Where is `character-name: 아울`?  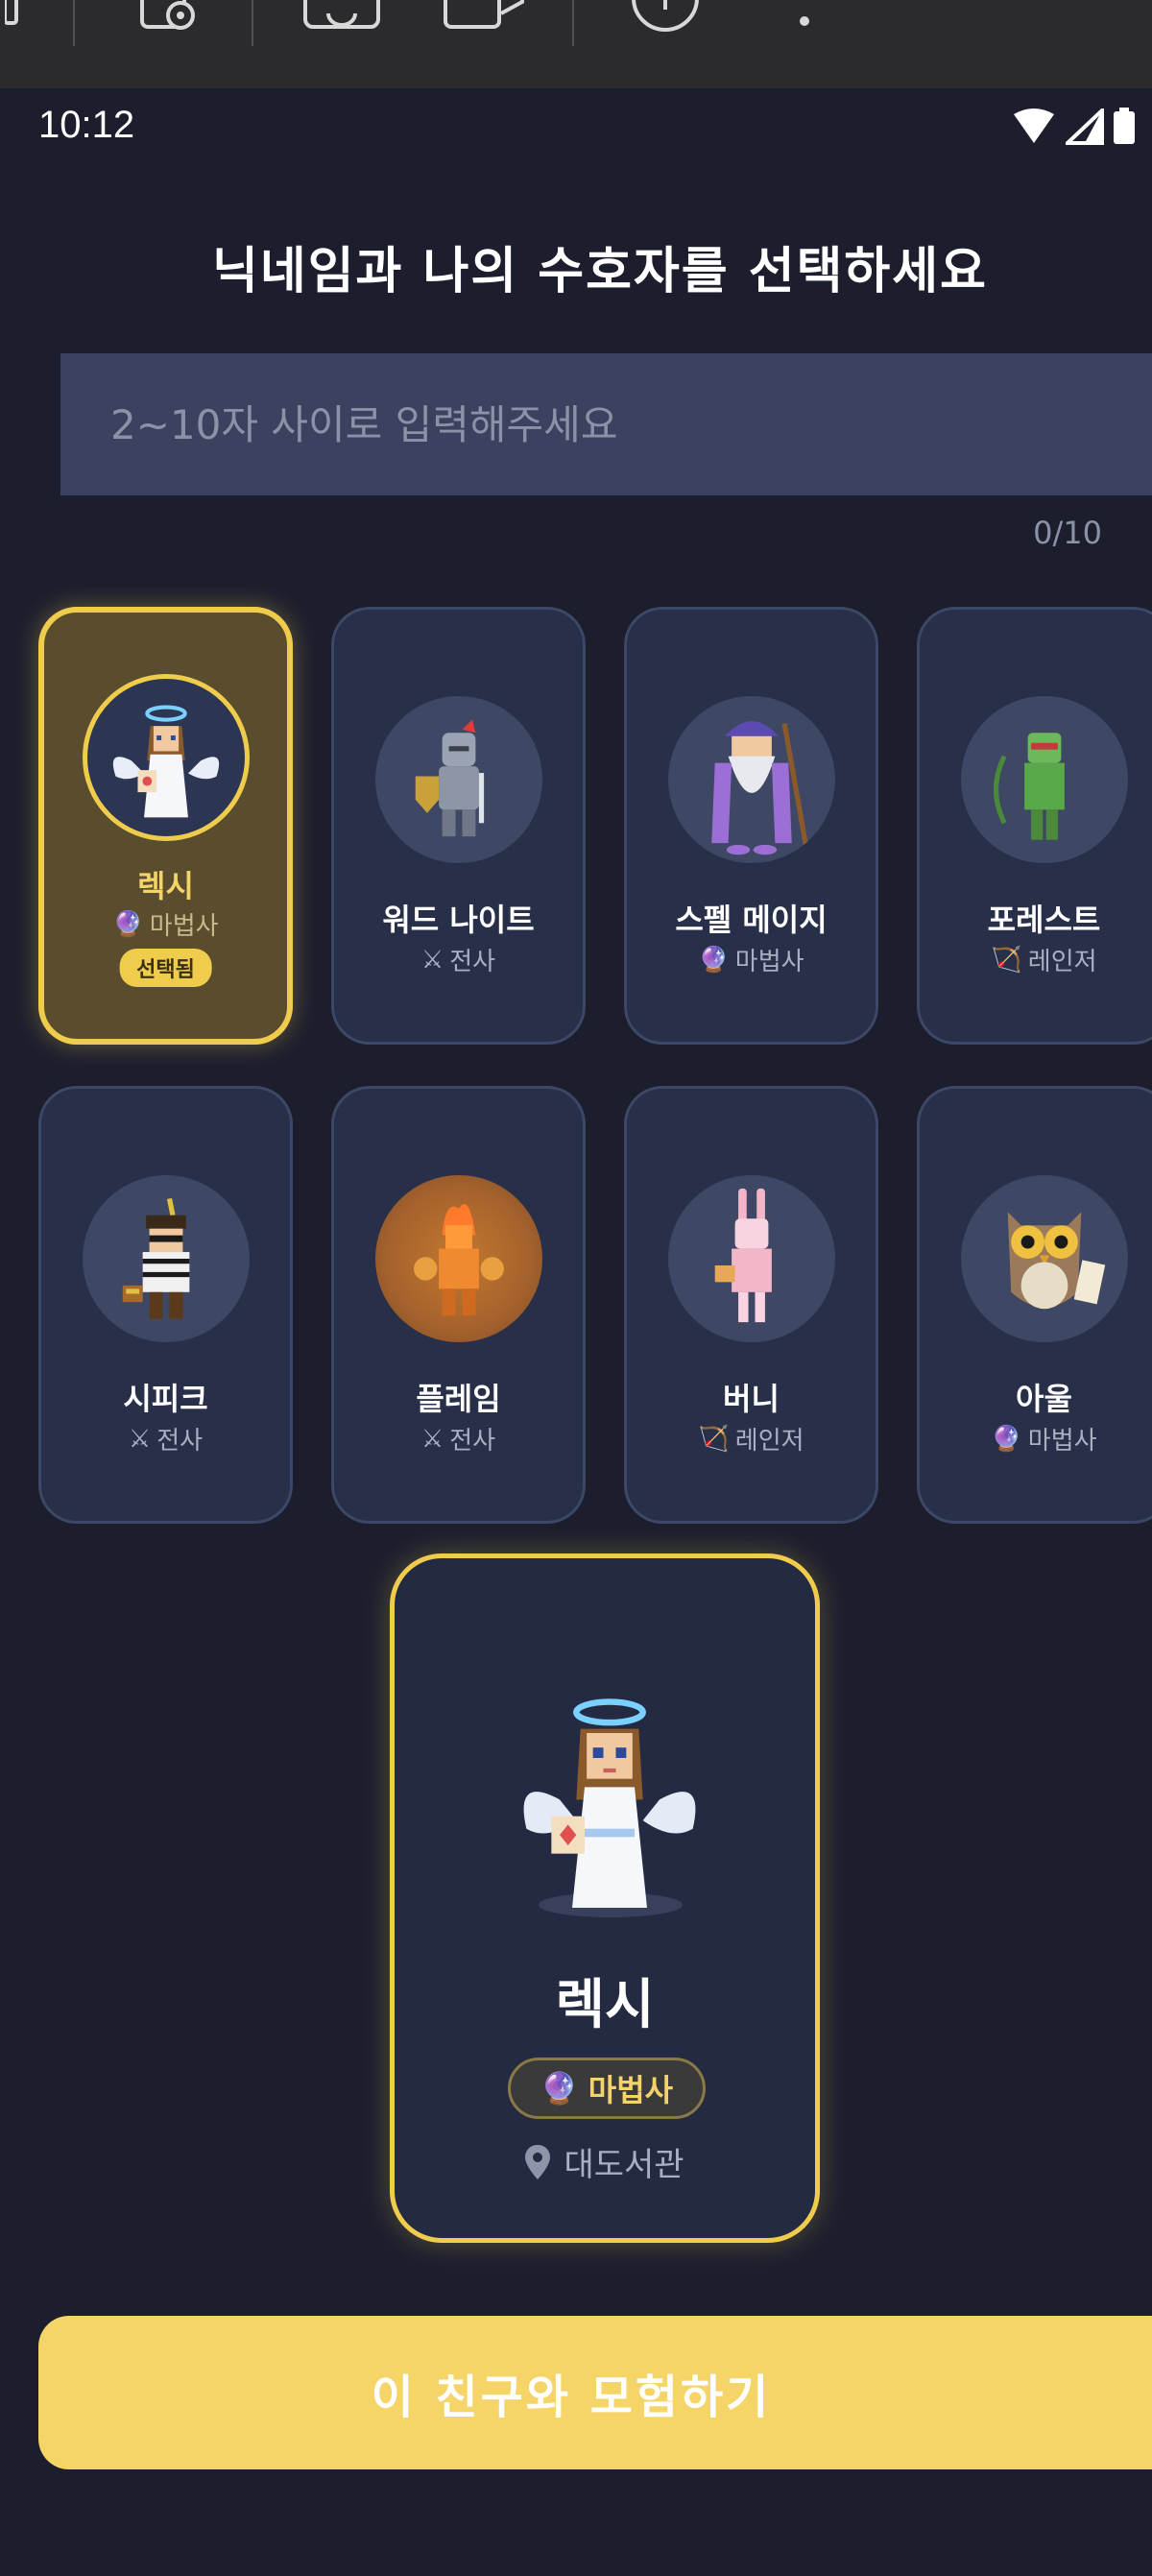
character-name: 아울 is located at coordinates (1044, 1399).